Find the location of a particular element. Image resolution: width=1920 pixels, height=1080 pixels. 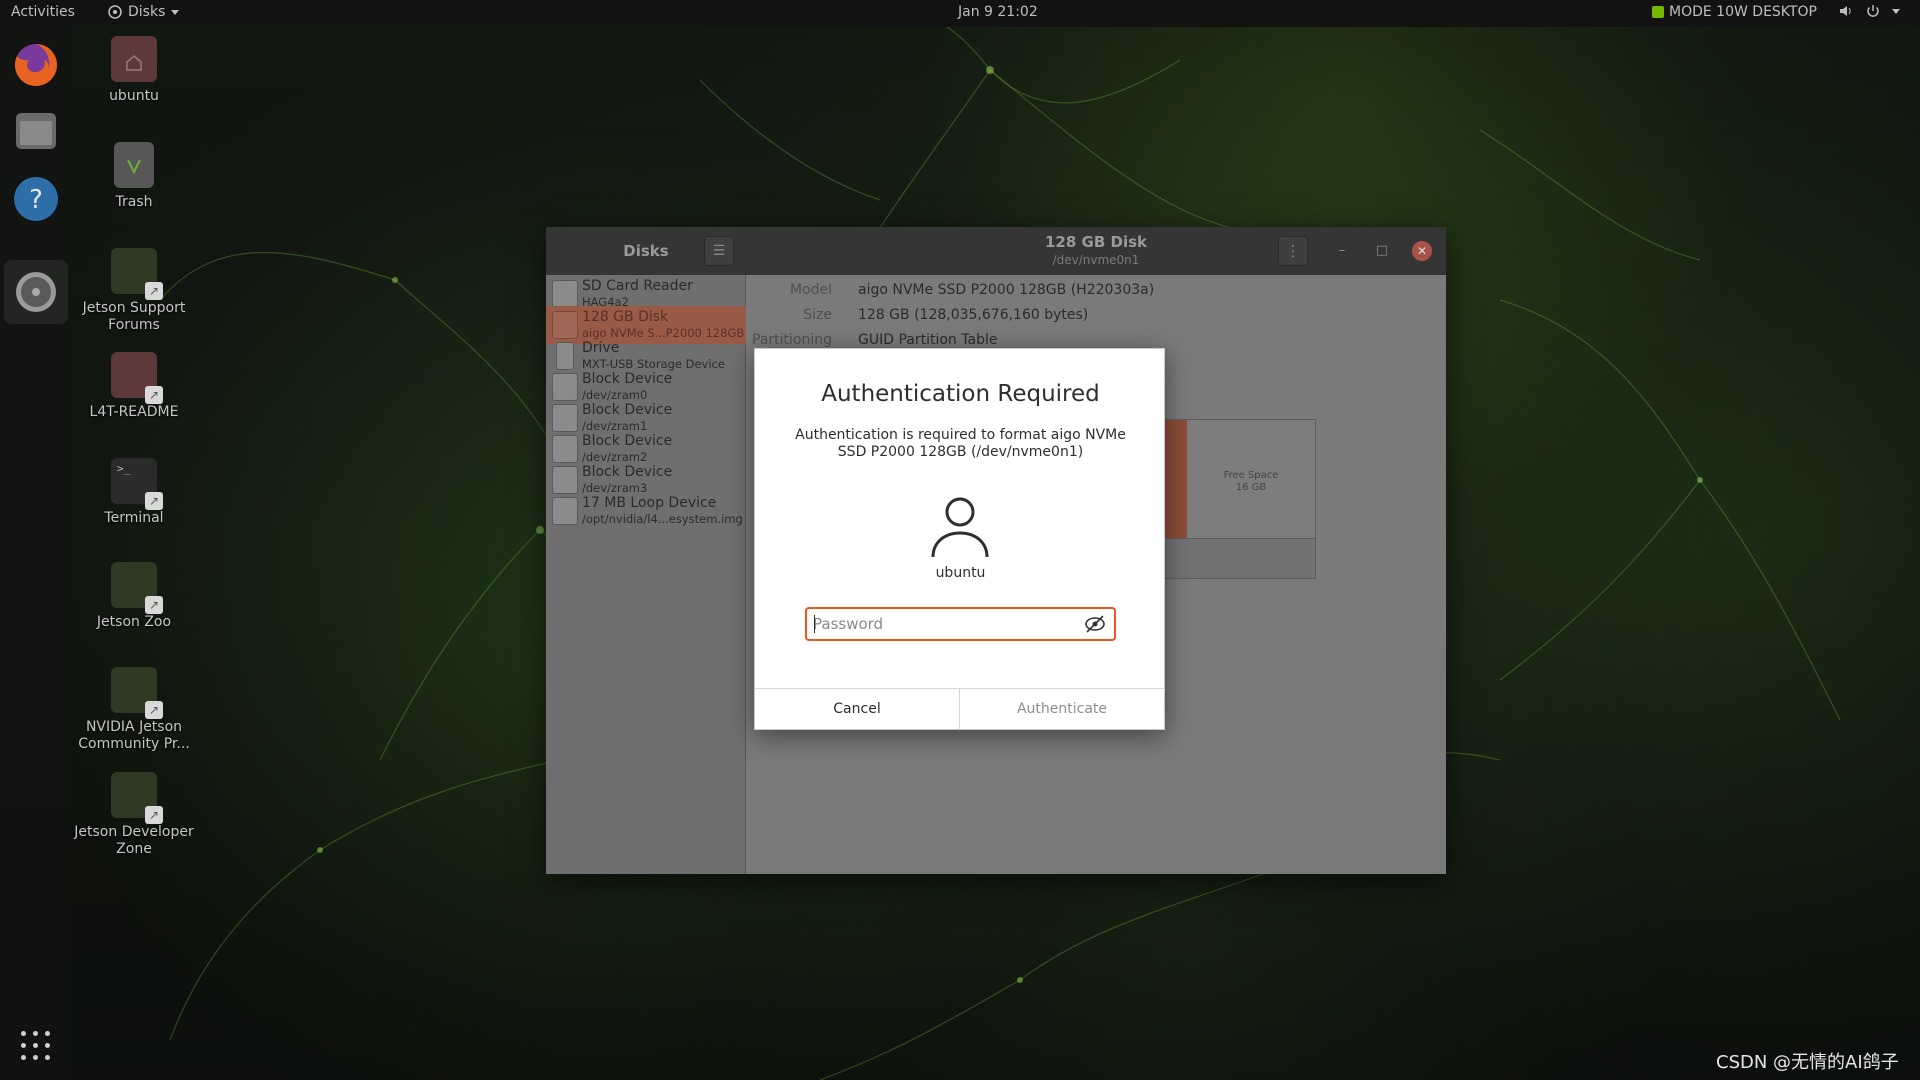

kebab-menu-icon: ⋮ is located at coordinates (1293, 251).